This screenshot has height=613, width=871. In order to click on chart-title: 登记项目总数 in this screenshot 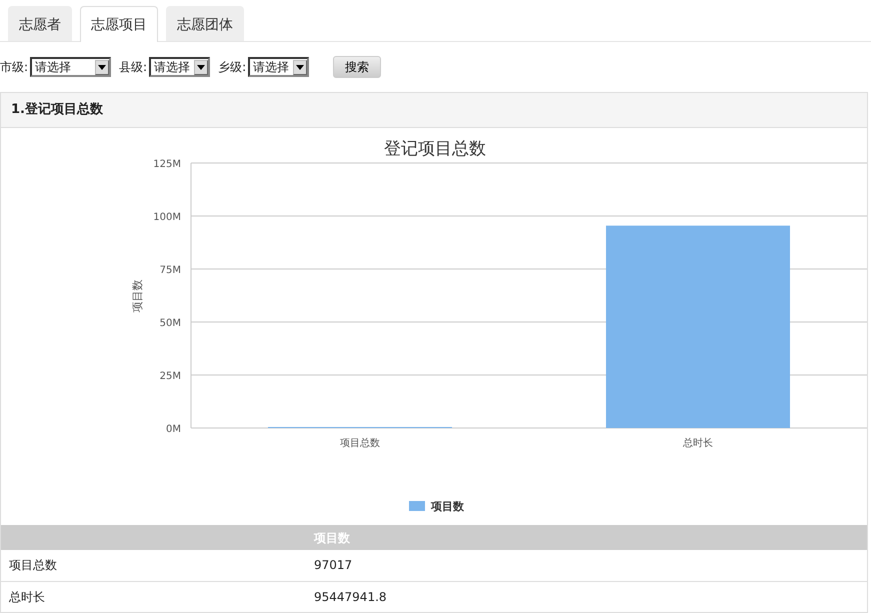, I will do `click(435, 149)`.